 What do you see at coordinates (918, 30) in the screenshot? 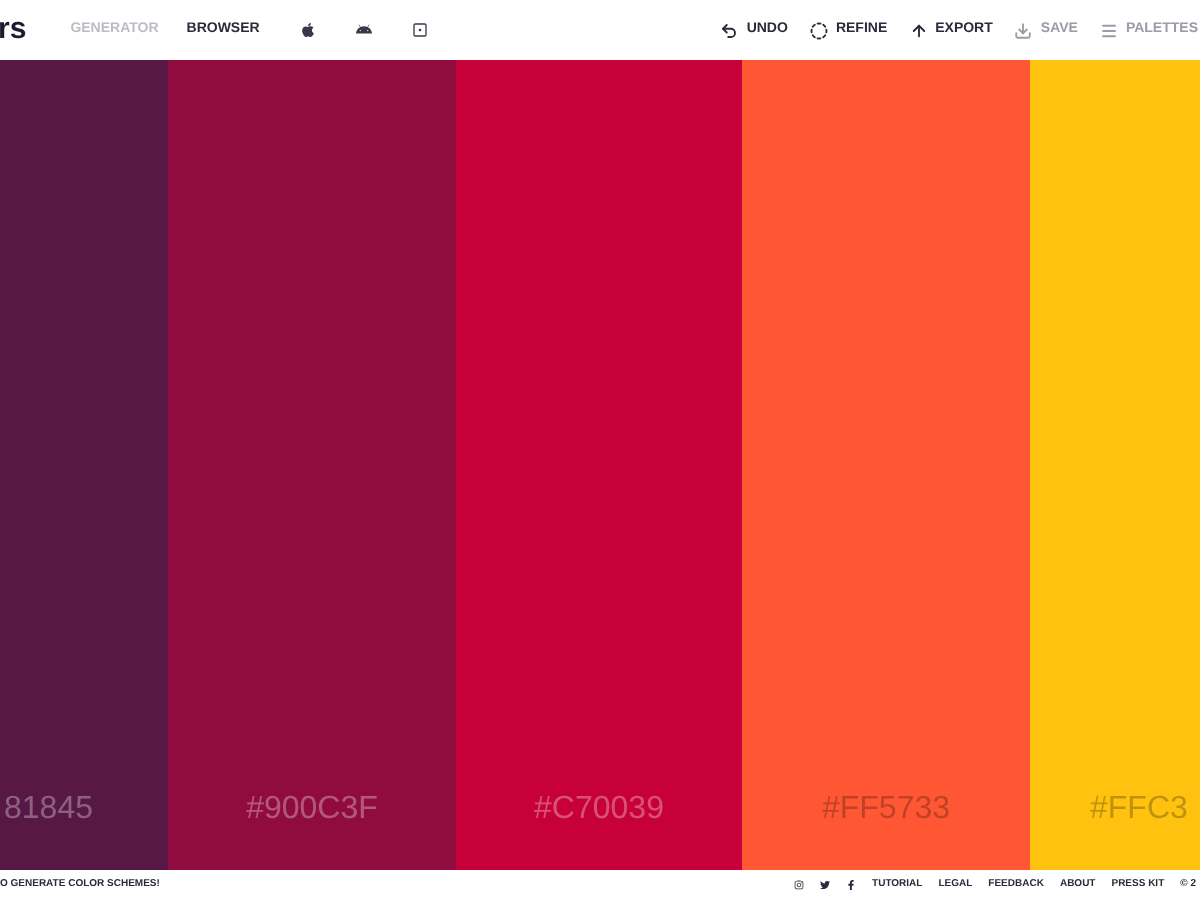
I see `arrow-up-icon` at bounding box center [918, 30].